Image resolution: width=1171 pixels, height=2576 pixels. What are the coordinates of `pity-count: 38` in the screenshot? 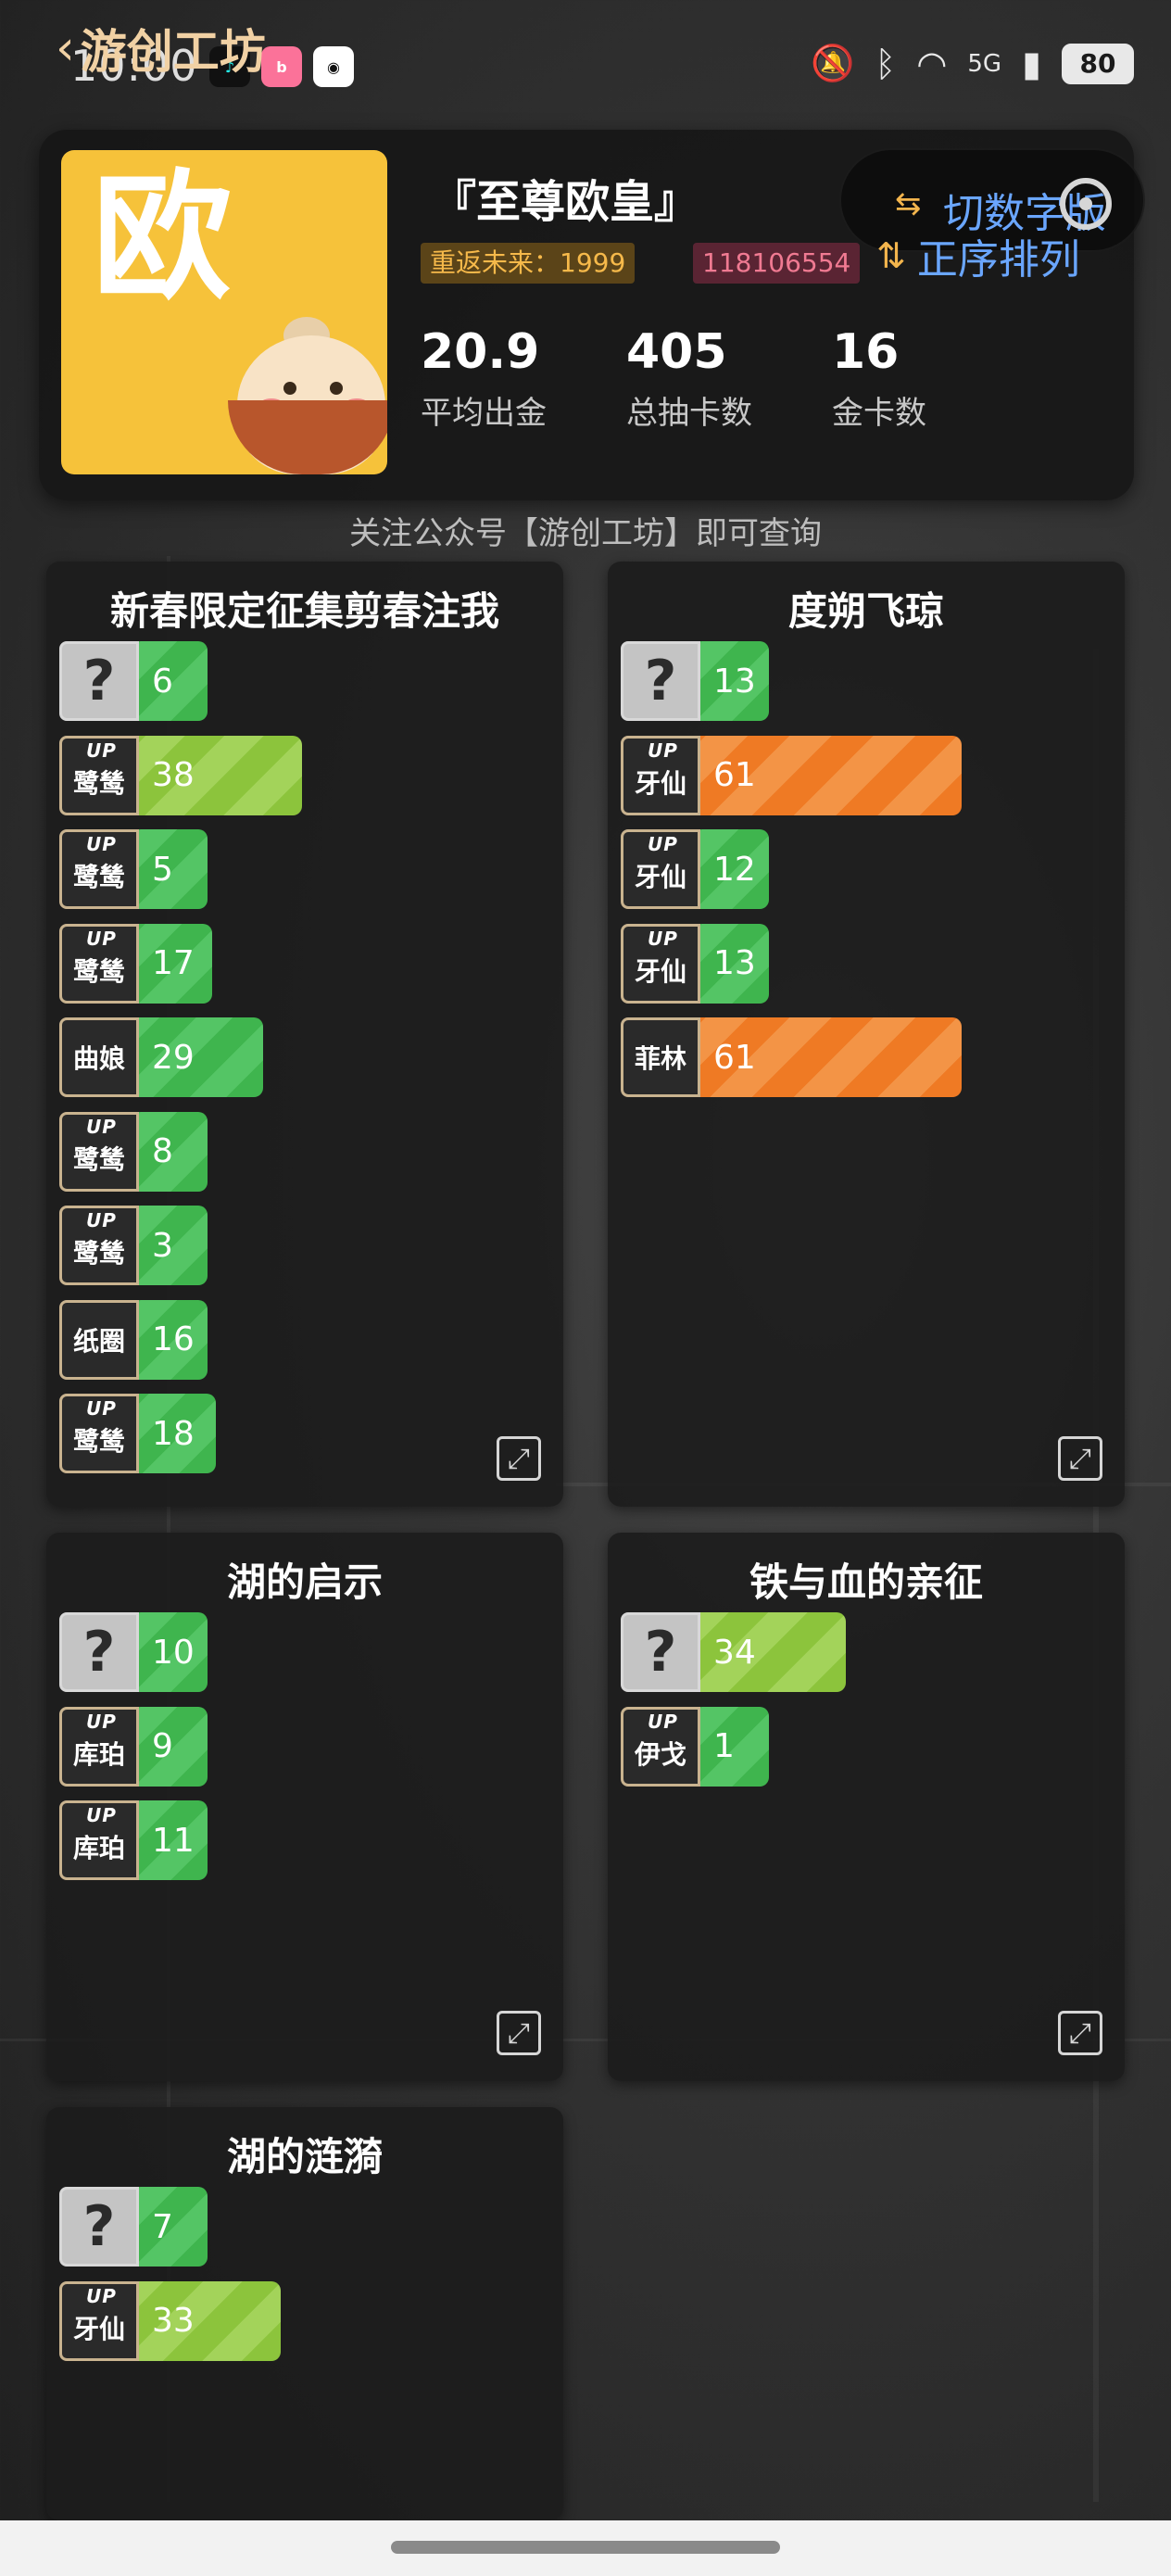 It's located at (174, 775).